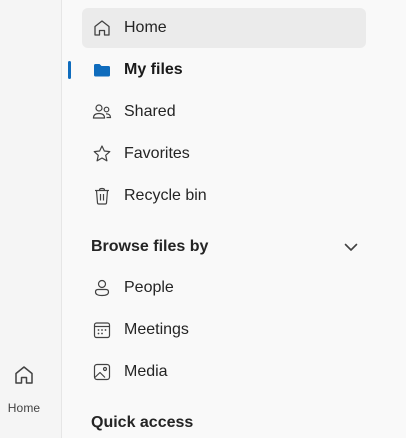  What do you see at coordinates (224, 372) in the screenshot?
I see `nav-item-media: Media` at bounding box center [224, 372].